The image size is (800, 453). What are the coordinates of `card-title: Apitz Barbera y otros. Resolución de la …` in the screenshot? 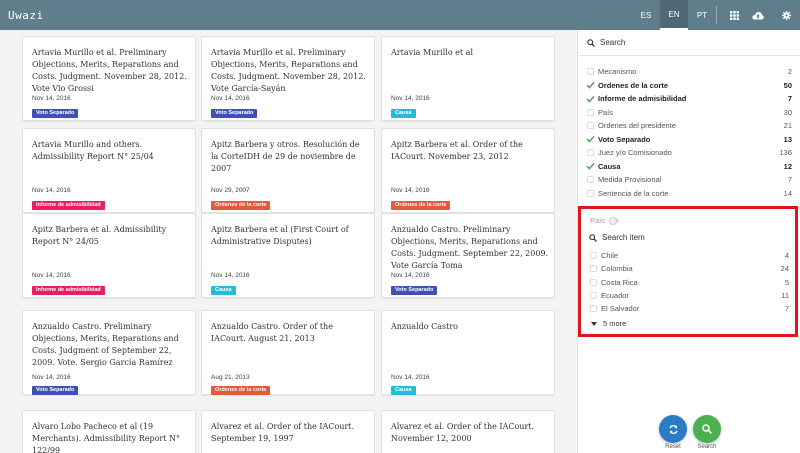 It's located at (285, 156).